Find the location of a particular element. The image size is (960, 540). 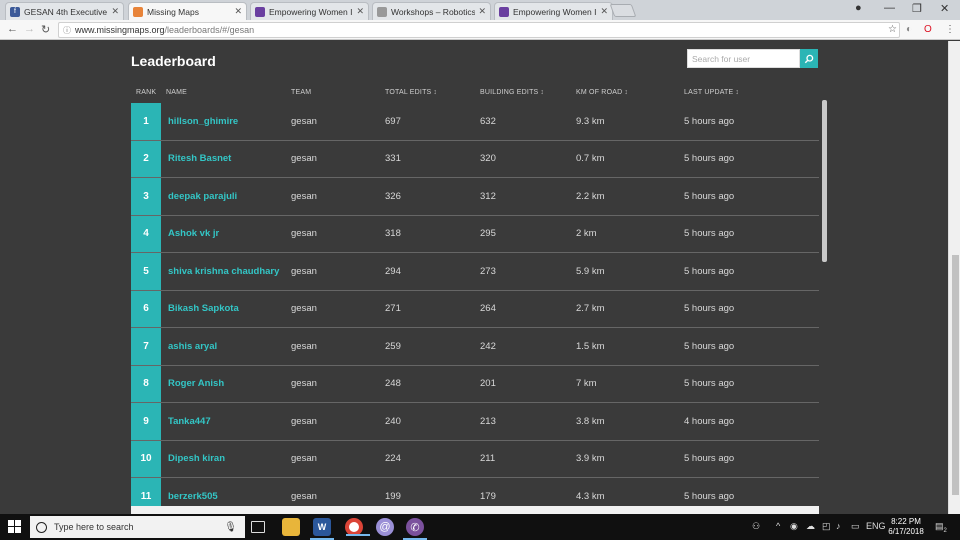

user-name-link: shiva krishna chaudhary is located at coordinates (223, 271).